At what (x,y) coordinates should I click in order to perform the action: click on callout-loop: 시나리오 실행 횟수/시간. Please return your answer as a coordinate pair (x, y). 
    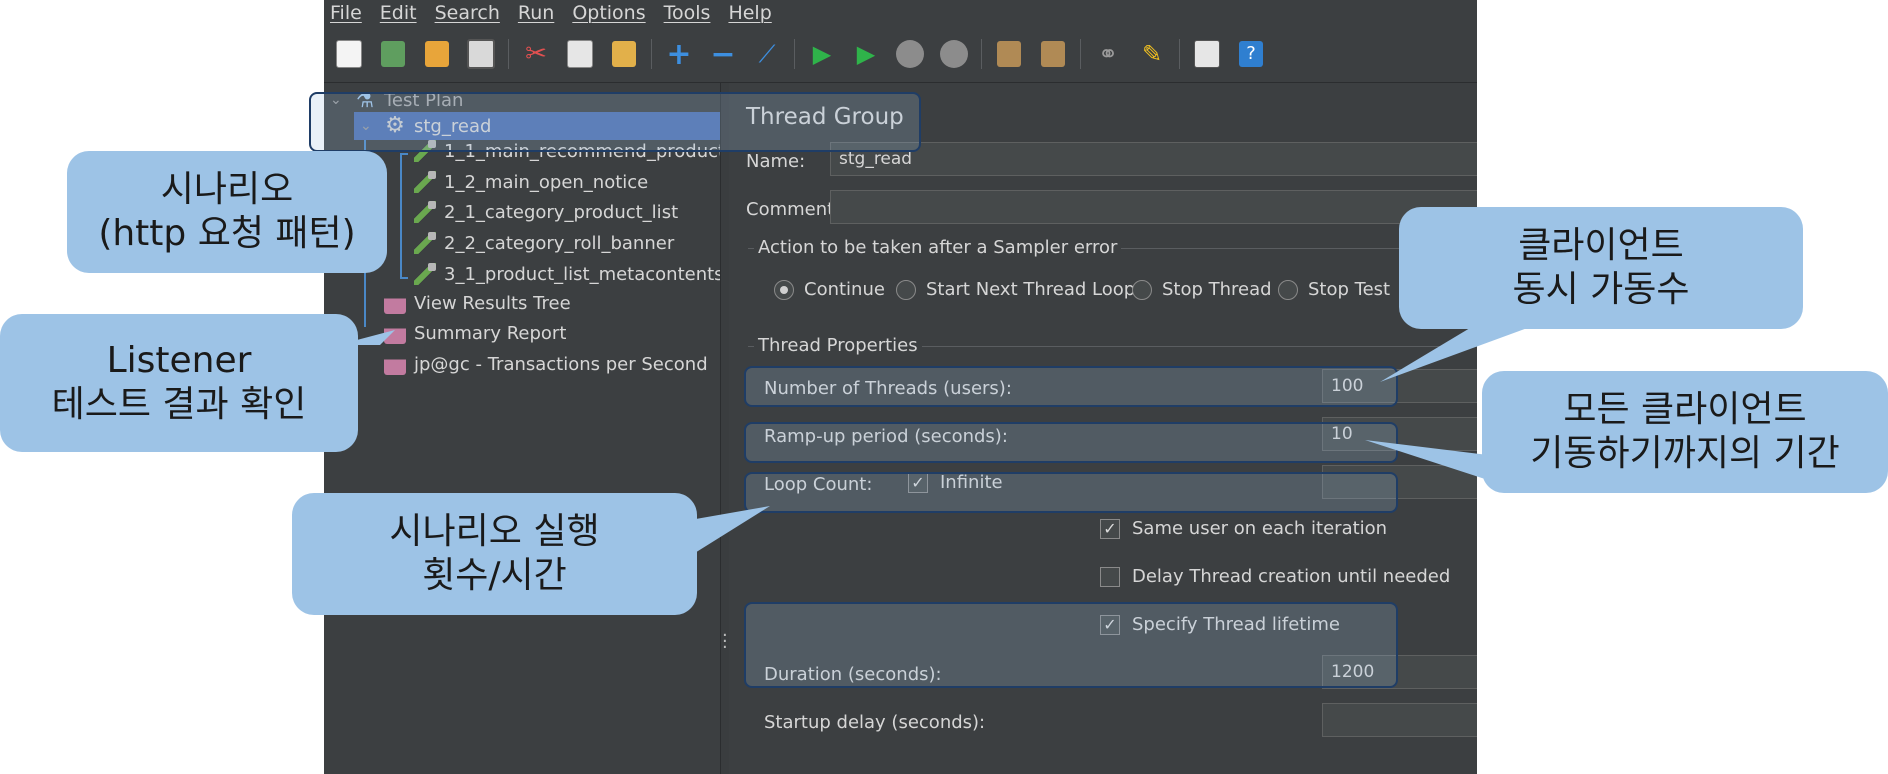
    Looking at the image, I should click on (494, 554).